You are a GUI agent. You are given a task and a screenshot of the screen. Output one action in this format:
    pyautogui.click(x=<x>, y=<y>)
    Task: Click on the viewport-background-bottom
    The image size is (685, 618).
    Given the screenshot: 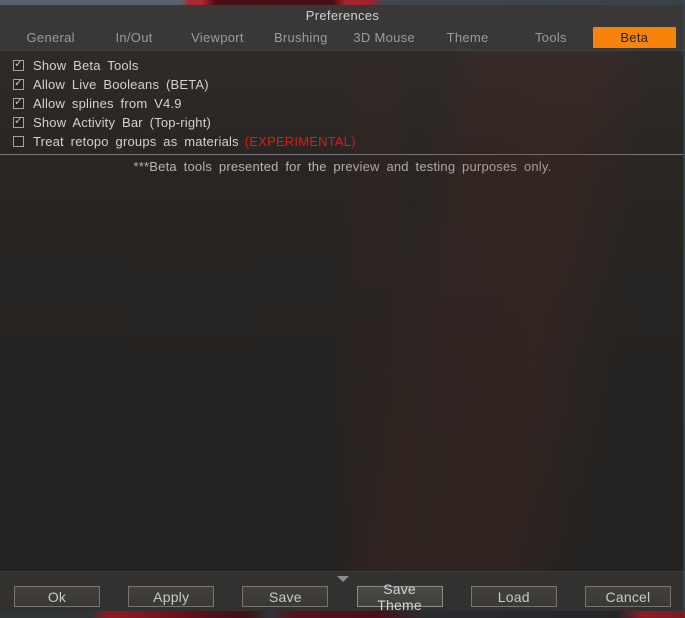 What is the action you would take?
    pyautogui.click(x=342, y=614)
    